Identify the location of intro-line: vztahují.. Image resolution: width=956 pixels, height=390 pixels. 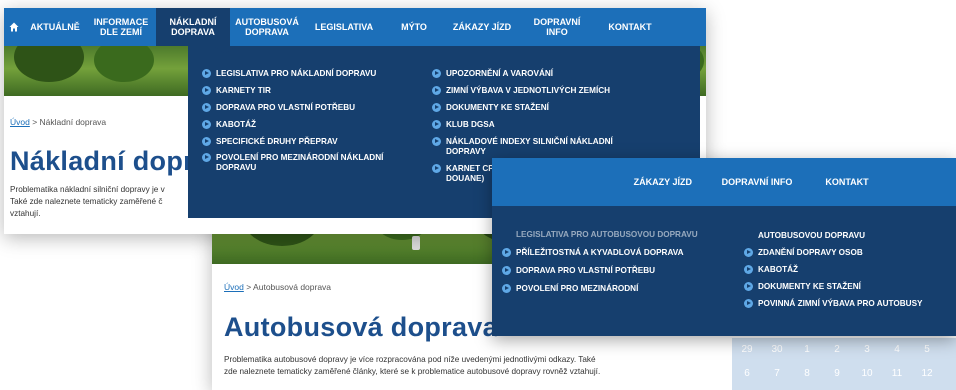
(25, 213).